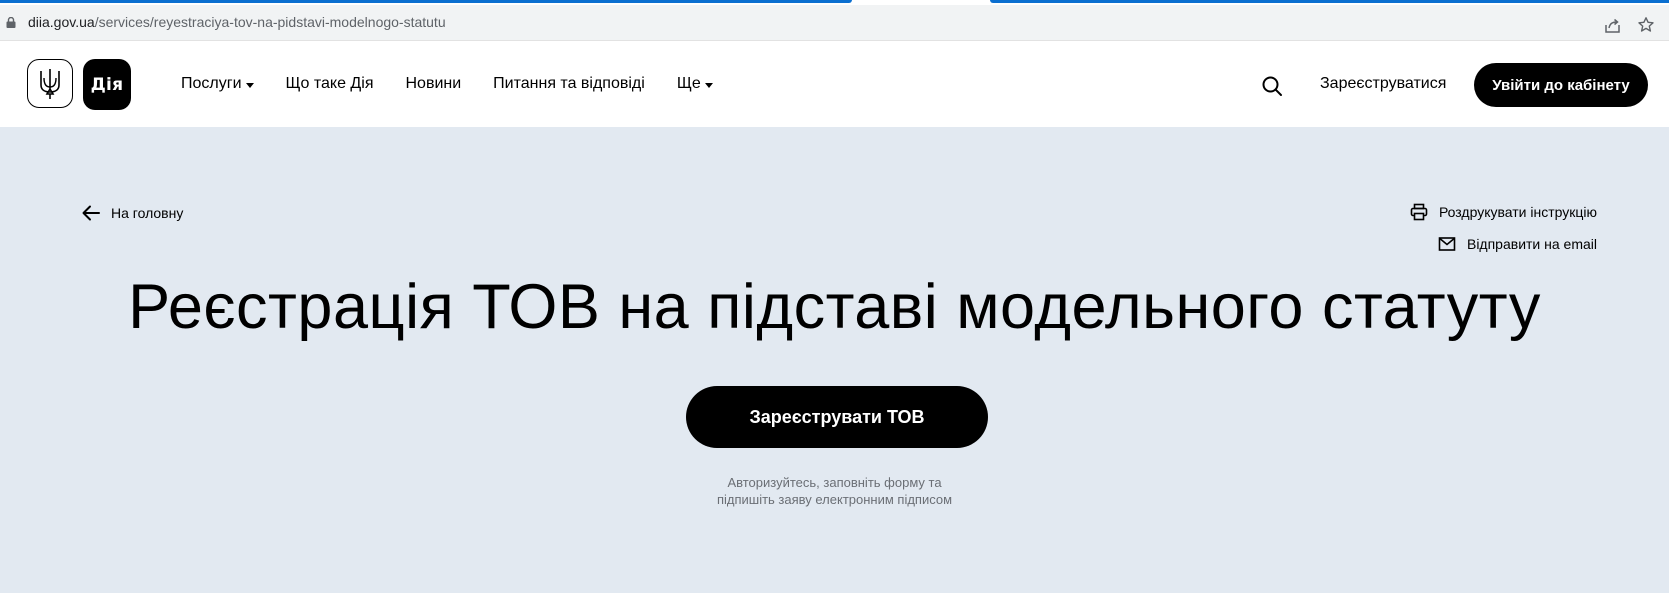 Image resolution: width=1669 pixels, height=606 pixels. I want to click on page-bottom, so click(834, 599).